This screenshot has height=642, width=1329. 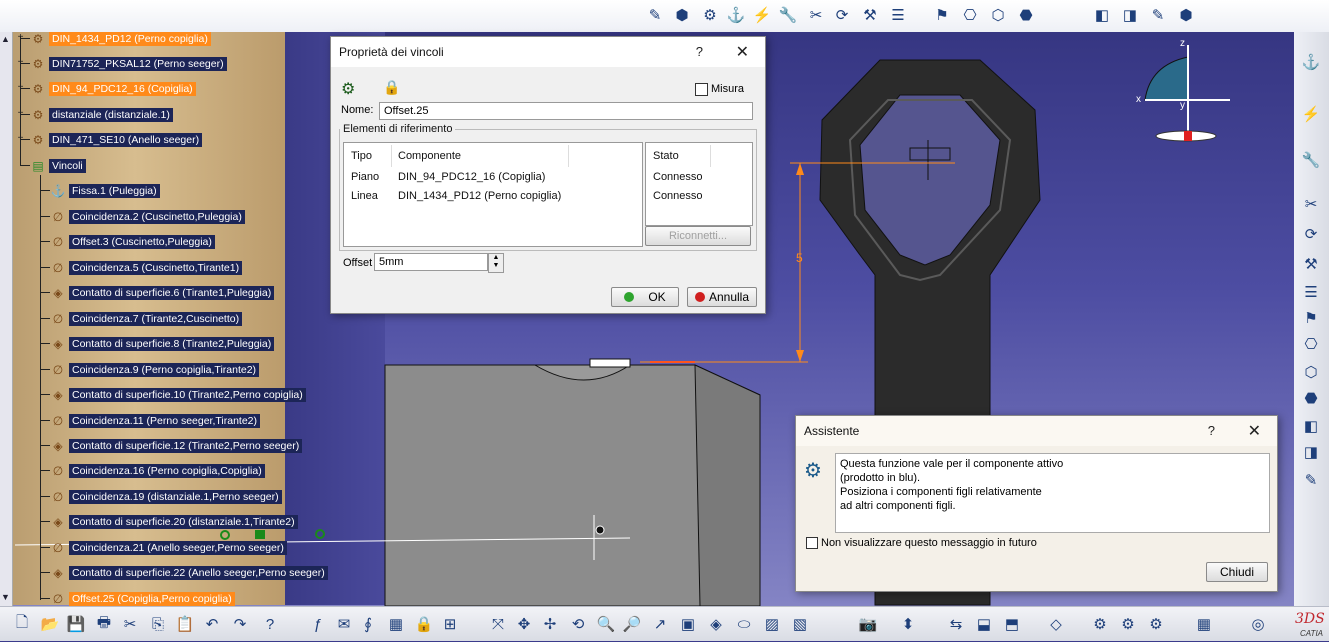 What do you see at coordinates (22, 624) in the screenshot?
I see `toolbar-tool-icon: 🗋` at bounding box center [22, 624].